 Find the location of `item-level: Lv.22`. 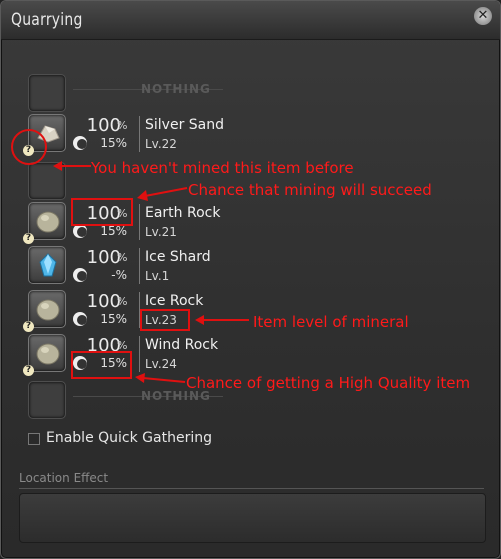

item-level: Lv.22 is located at coordinates (161, 144).